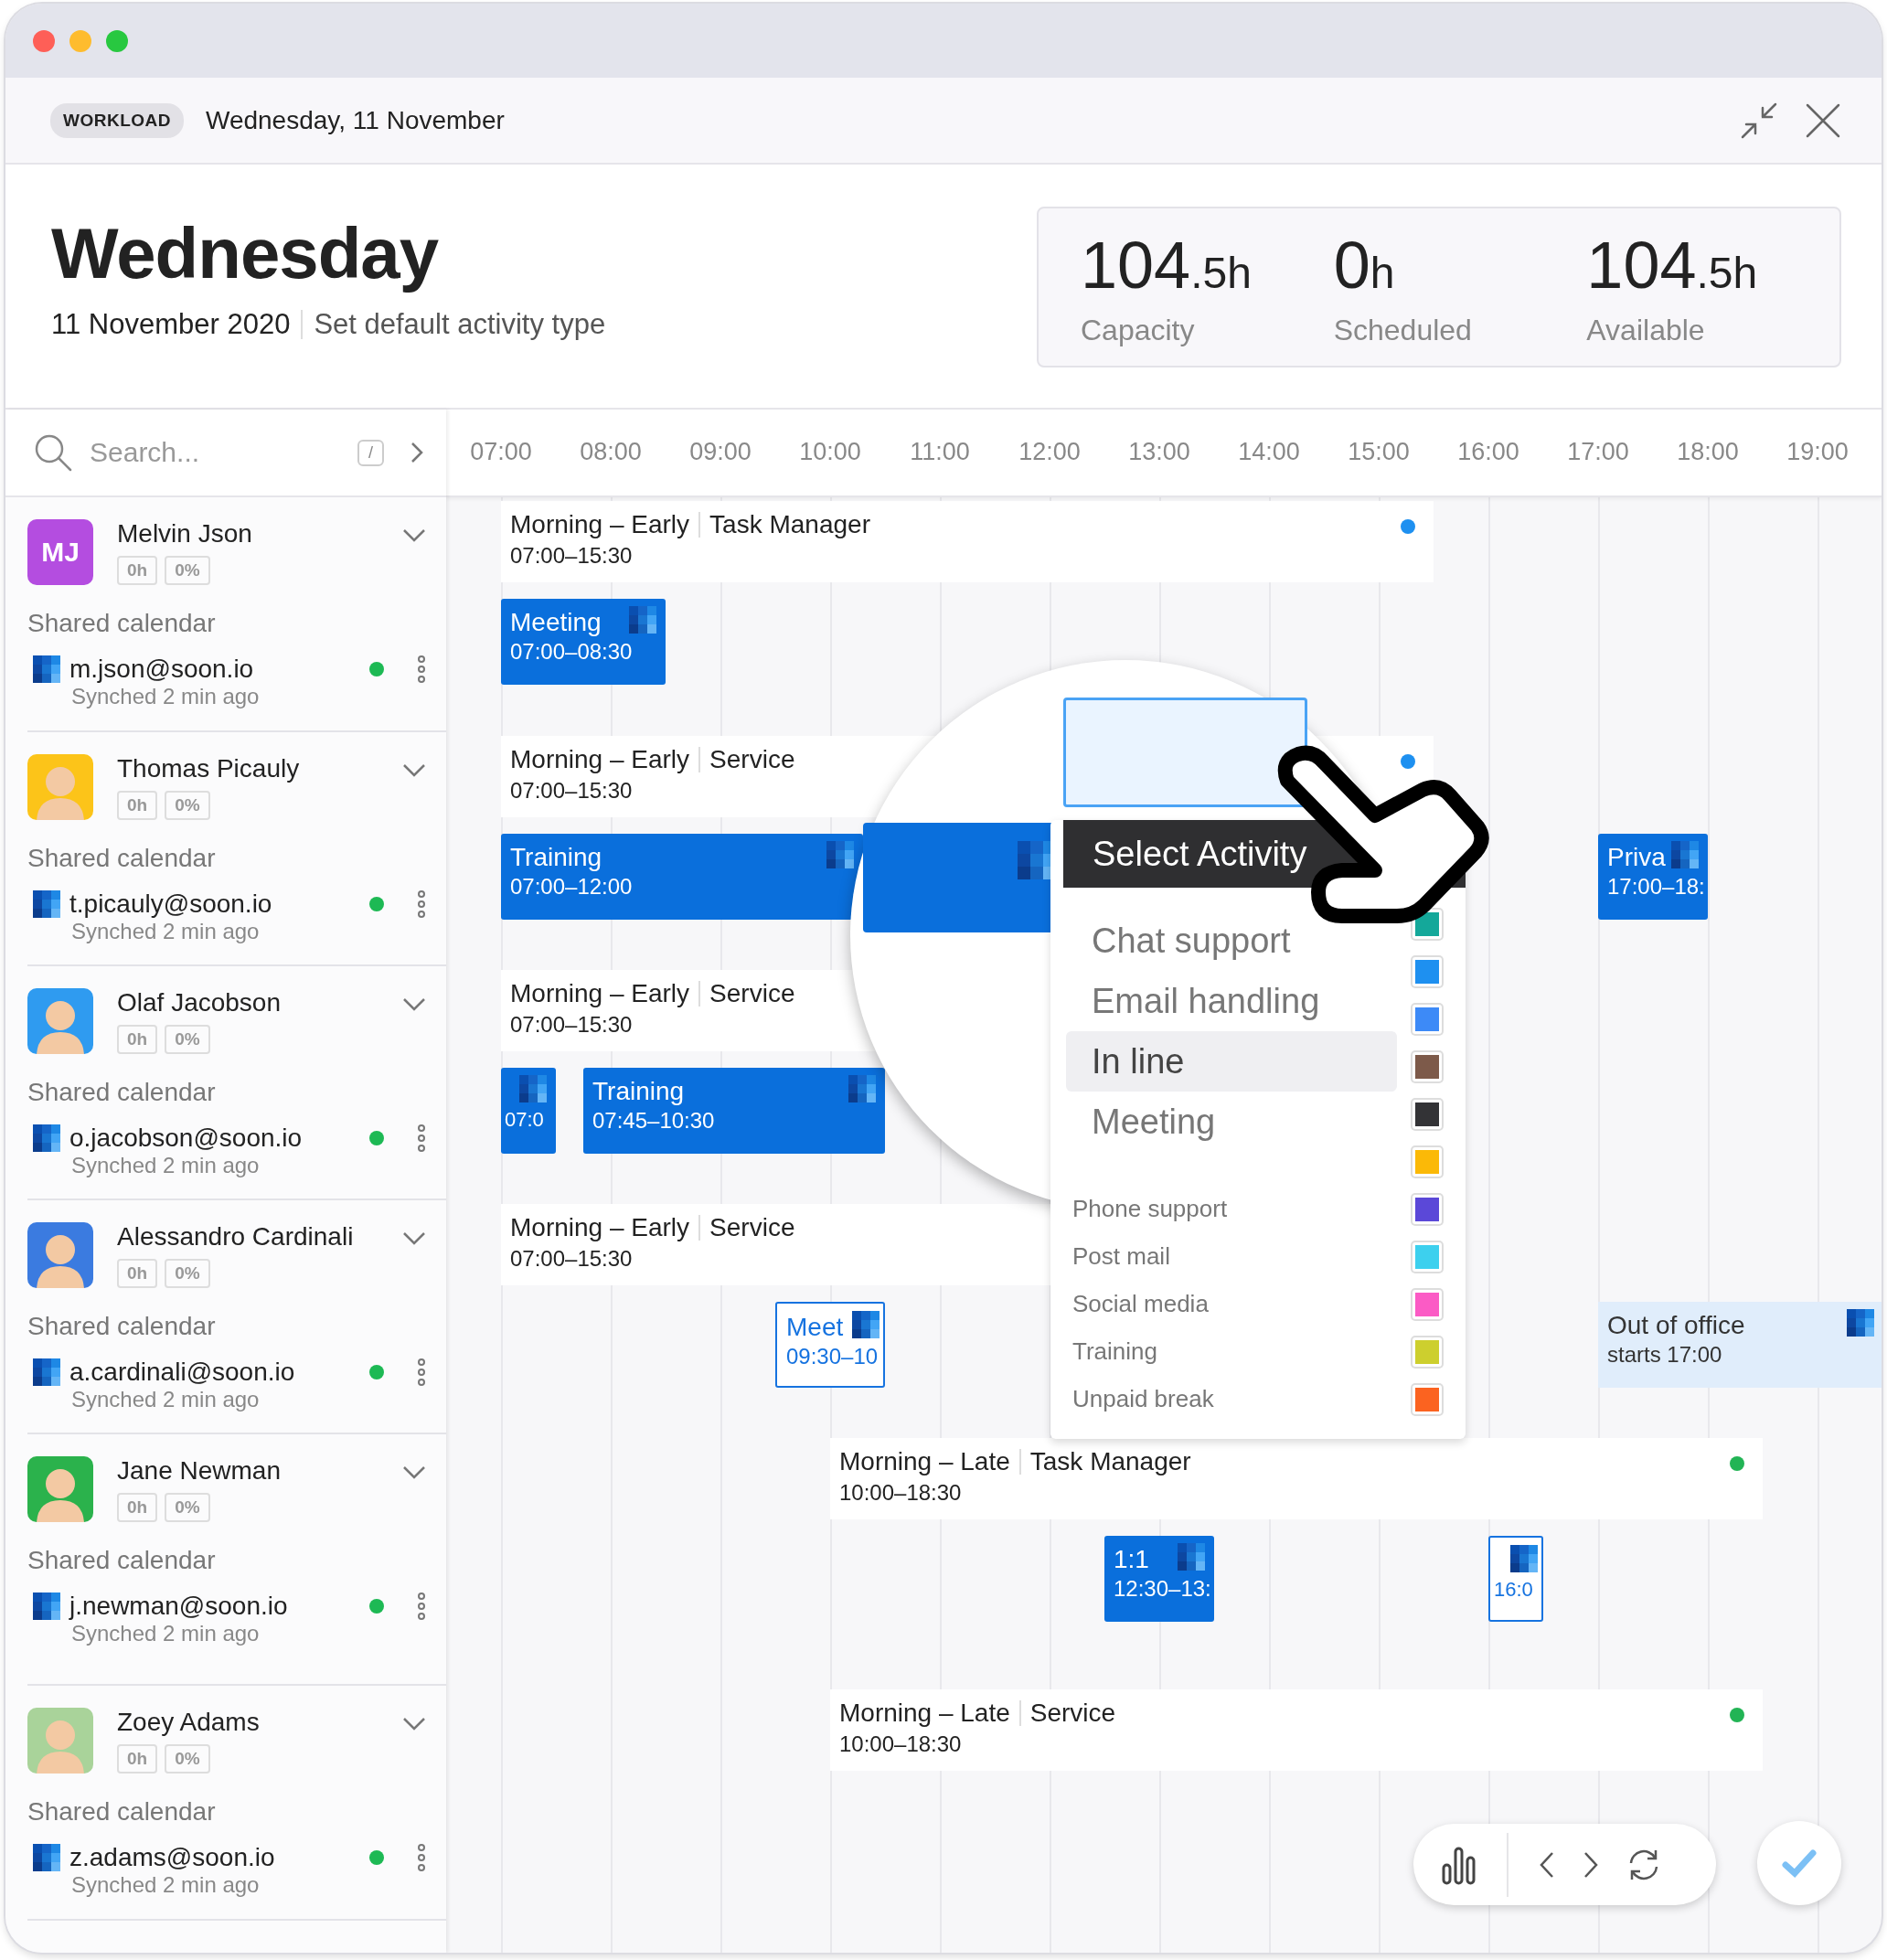  I want to click on hour-label: 17:00, so click(1598, 452).